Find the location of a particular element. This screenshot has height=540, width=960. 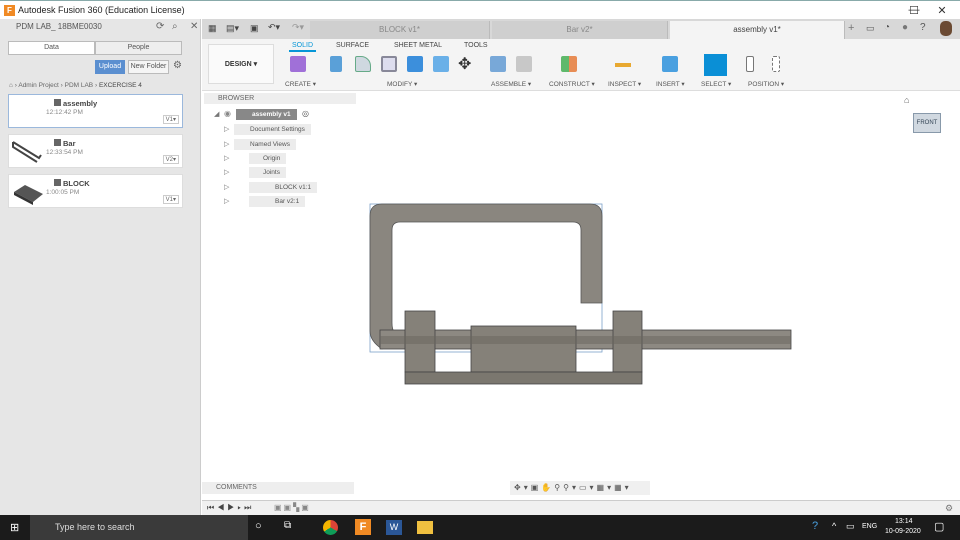

help-icon: ? is located at coordinates (923, 27).